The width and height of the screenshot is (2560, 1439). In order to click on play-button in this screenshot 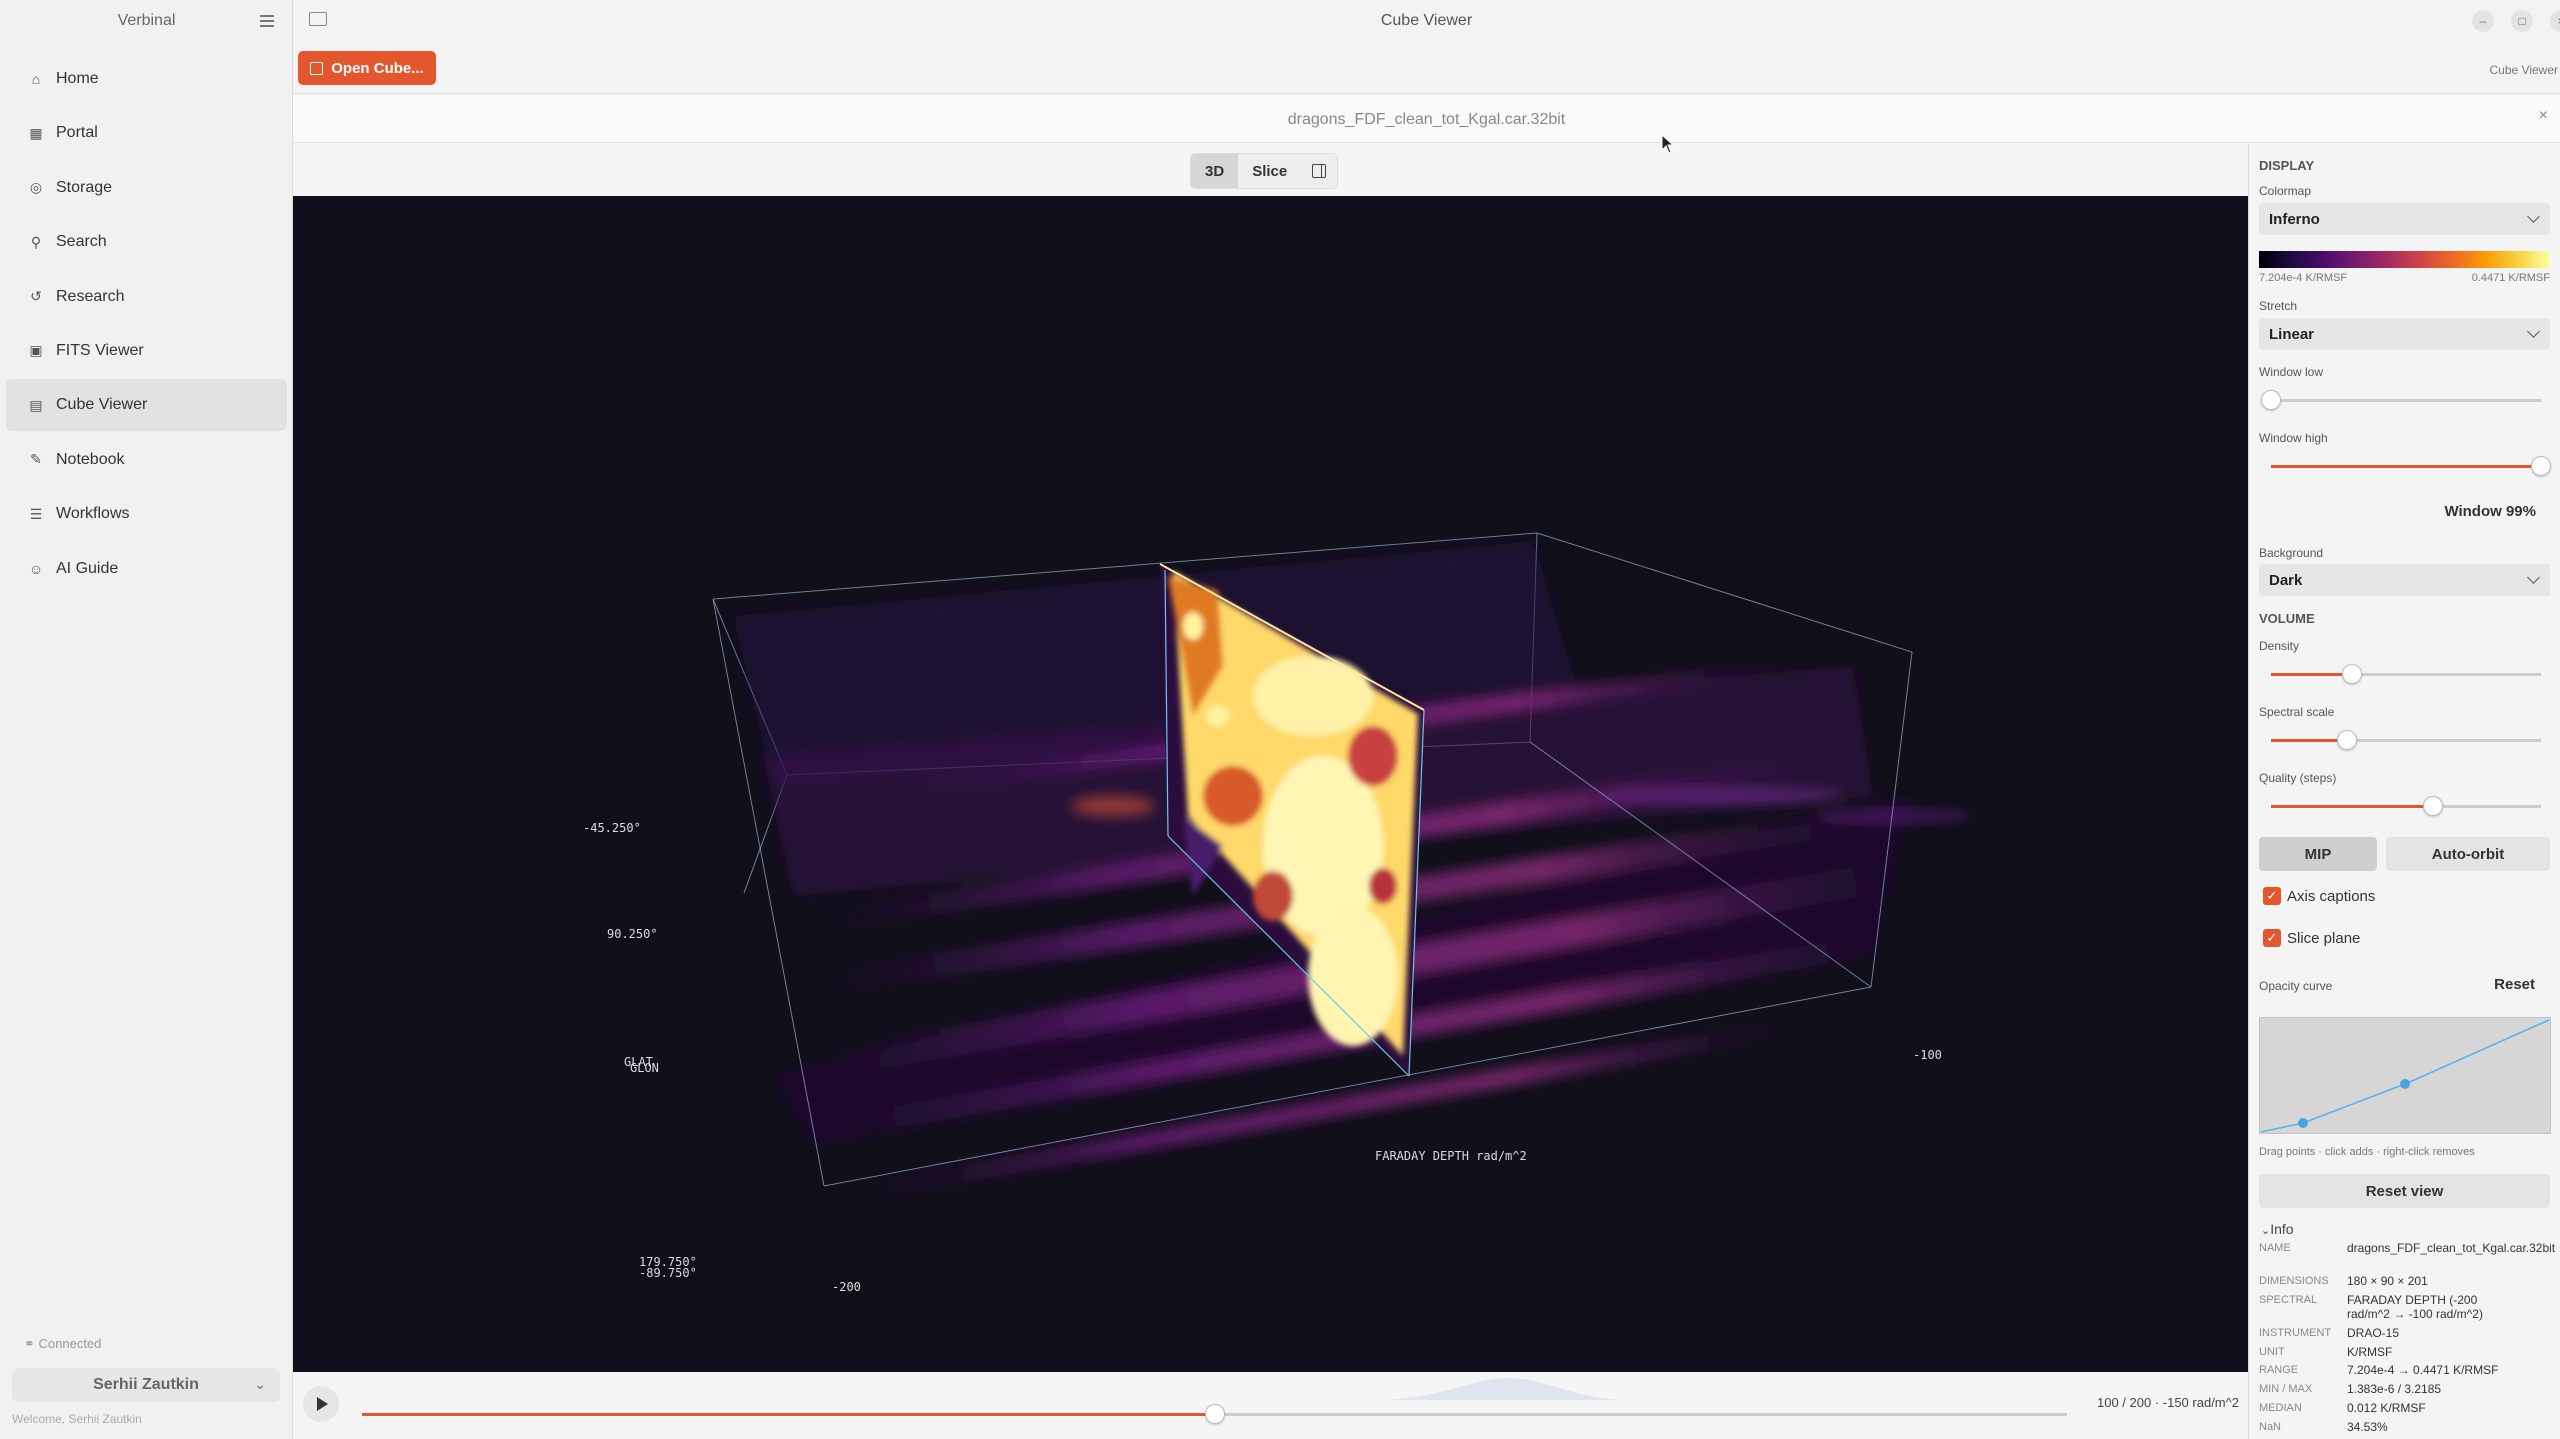, I will do `click(321, 1404)`.